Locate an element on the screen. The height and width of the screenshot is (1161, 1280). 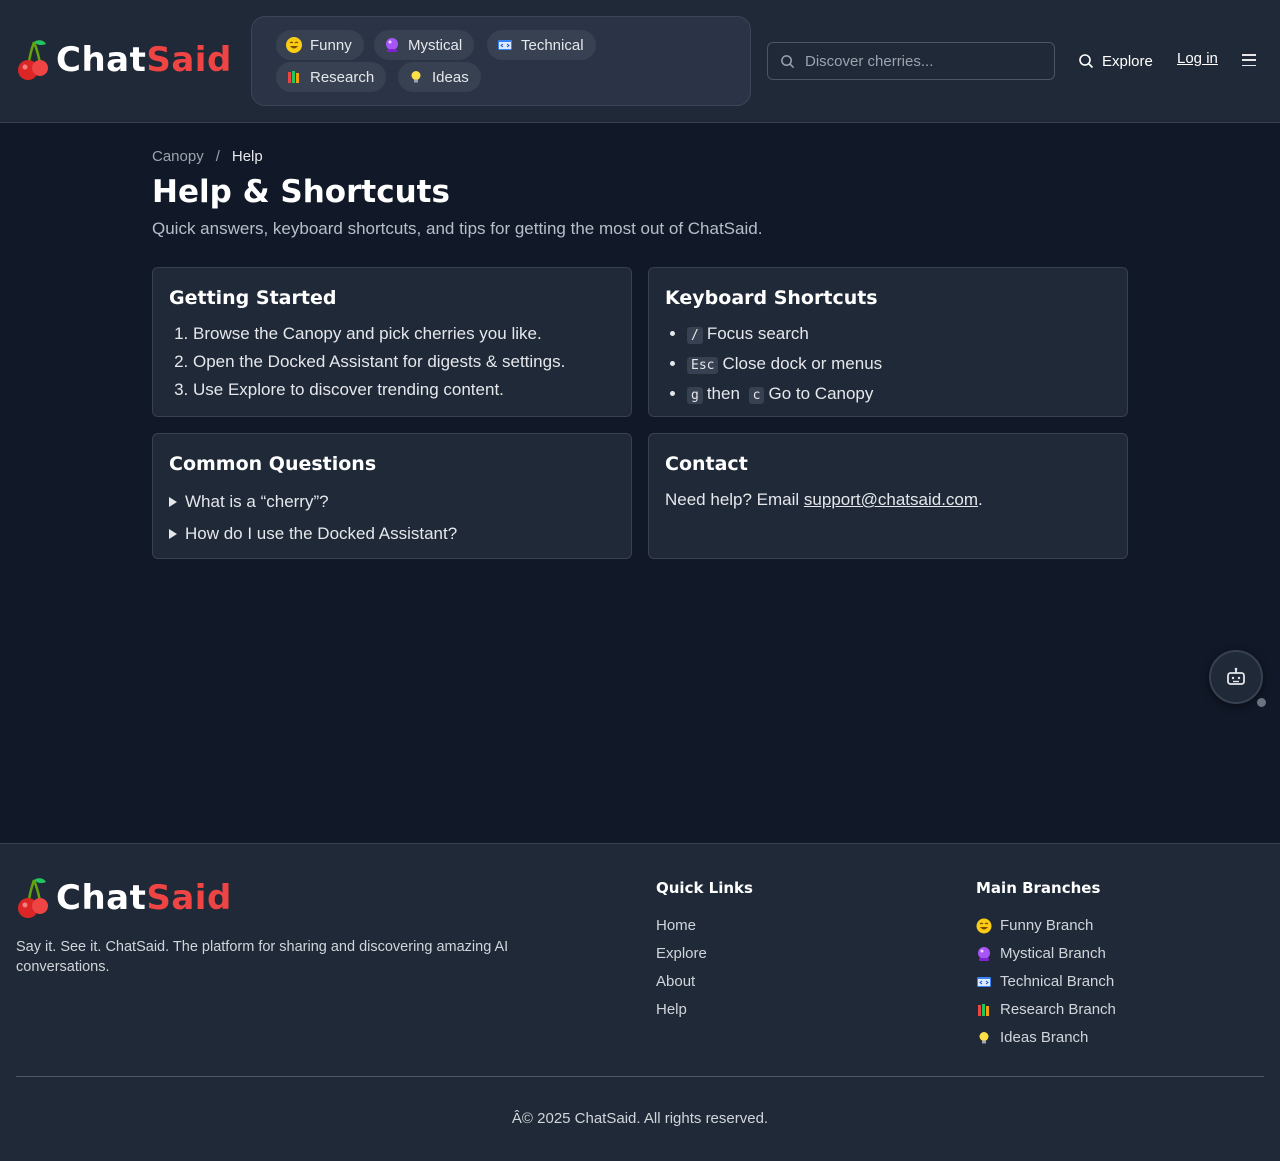
card-title: Getting Started is located at coordinates (253, 298).